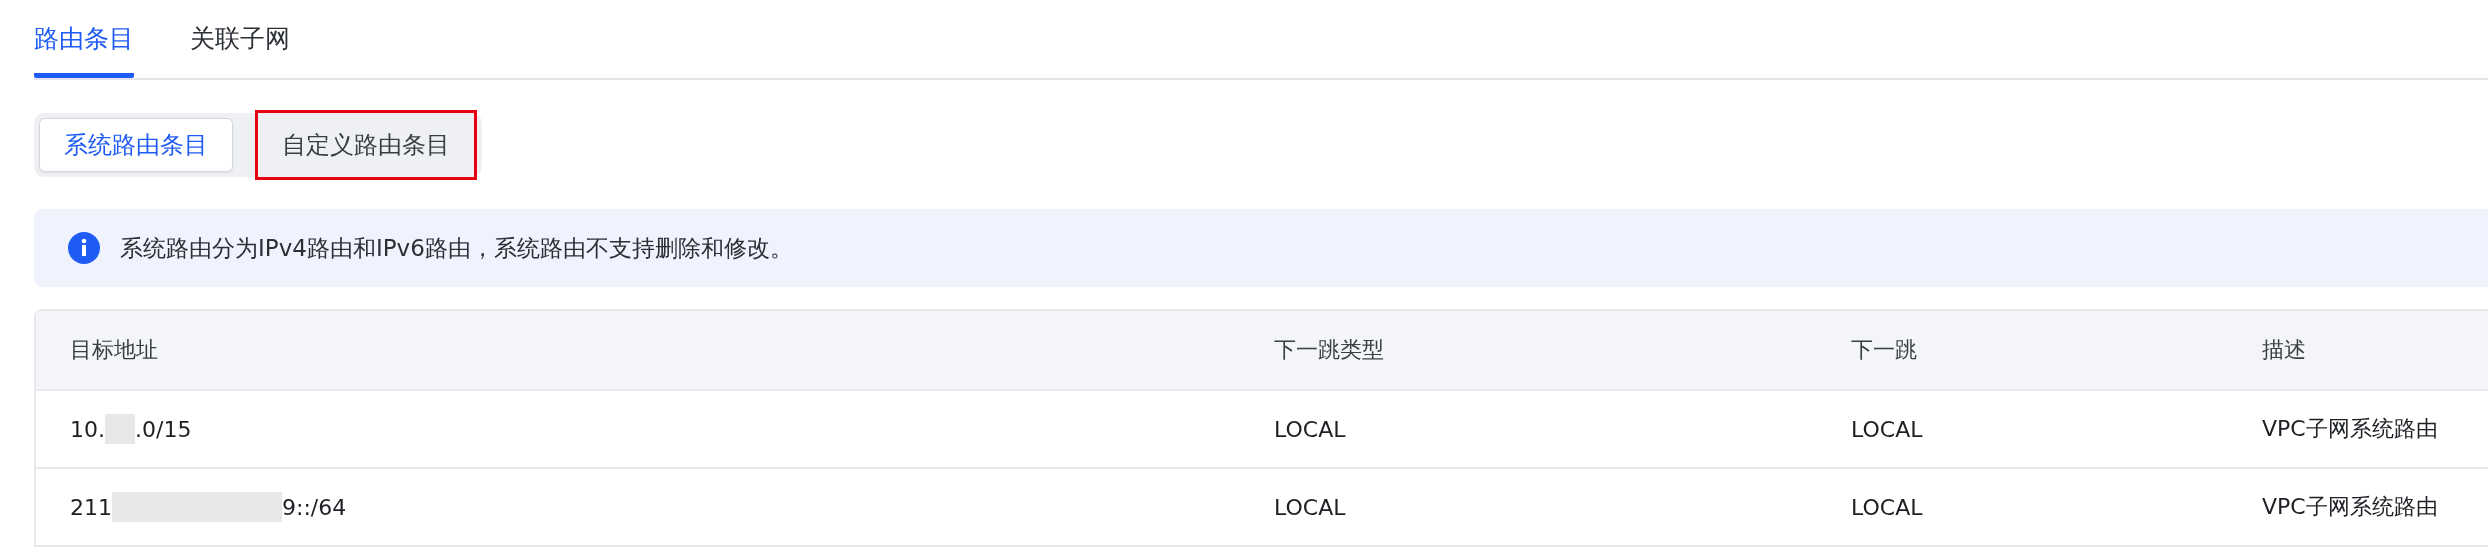 This screenshot has height=548, width=2488. What do you see at coordinates (456, 248) in the screenshot?
I see `notice-text: 系统路由分为IPv4路由和IPv6路由，系统路由不支持删除和修改。` at bounding box center [456, 248].